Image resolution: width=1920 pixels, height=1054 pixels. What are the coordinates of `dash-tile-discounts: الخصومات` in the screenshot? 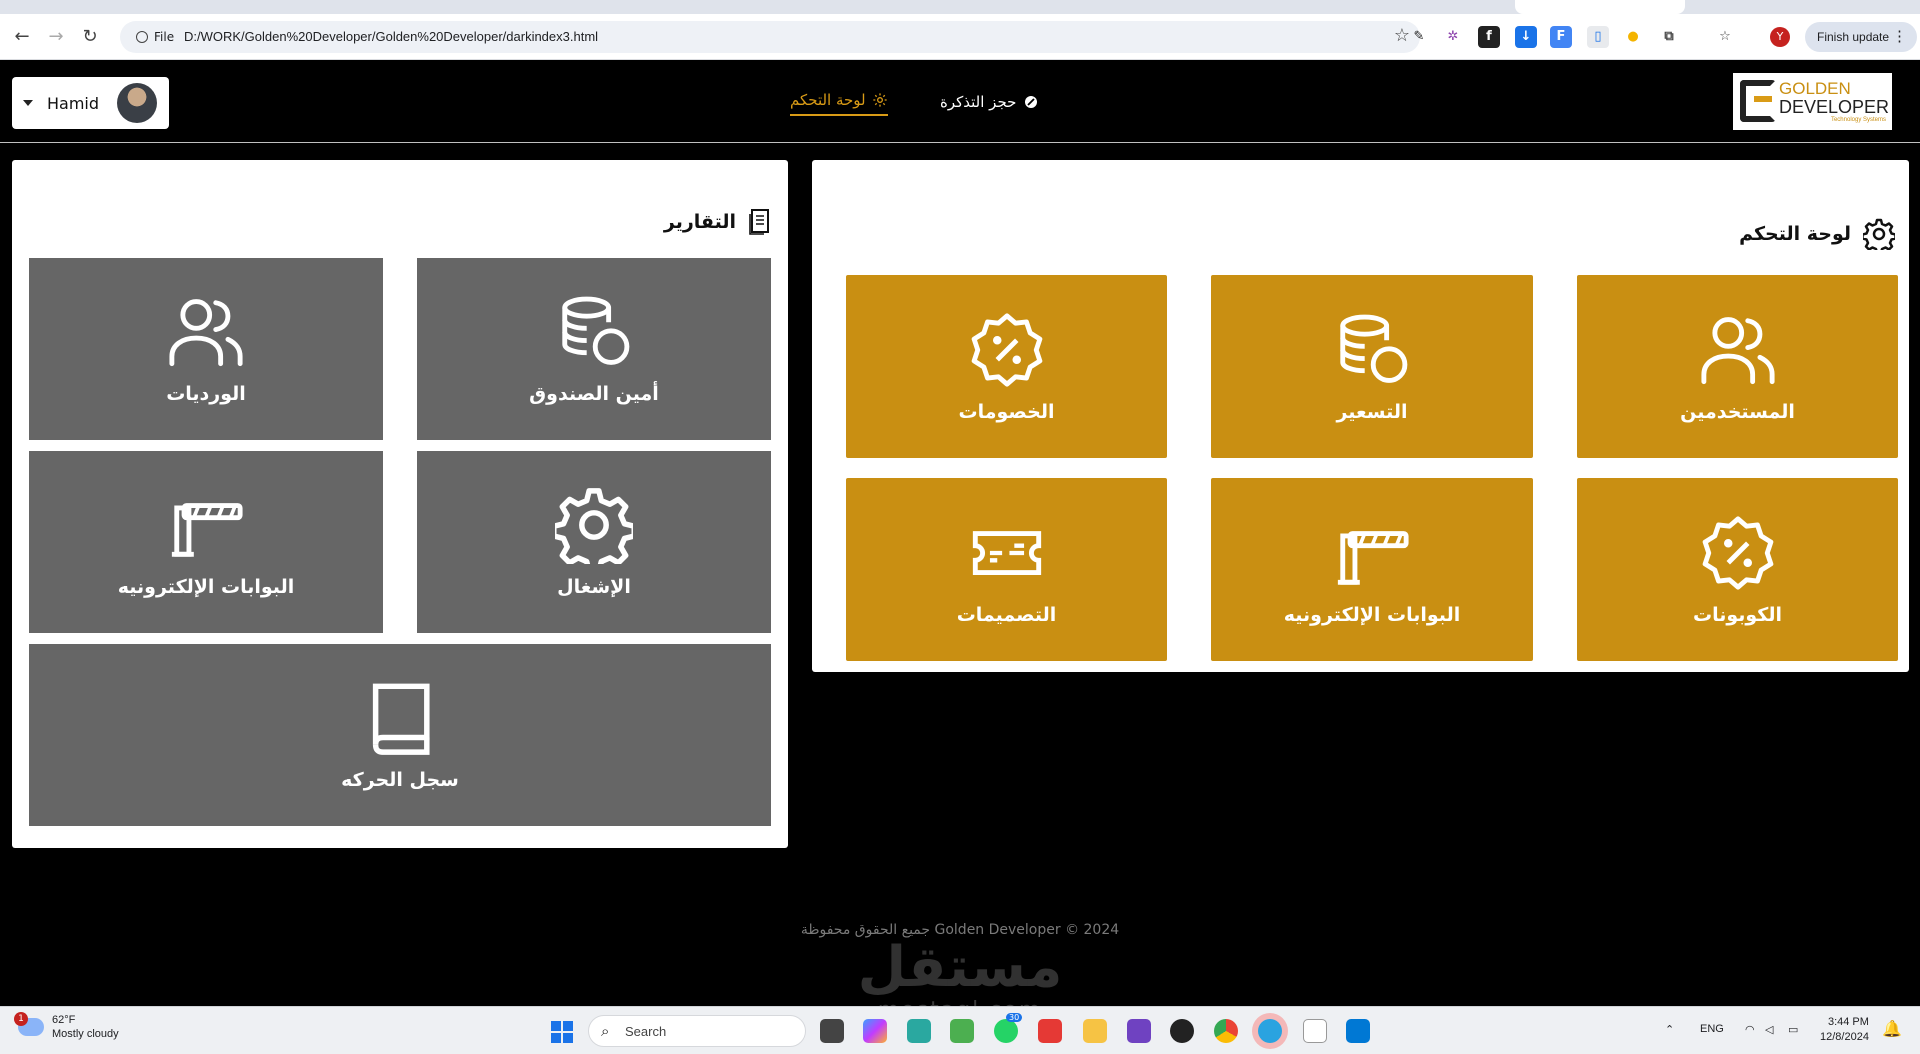 It's located at (1006, 366).